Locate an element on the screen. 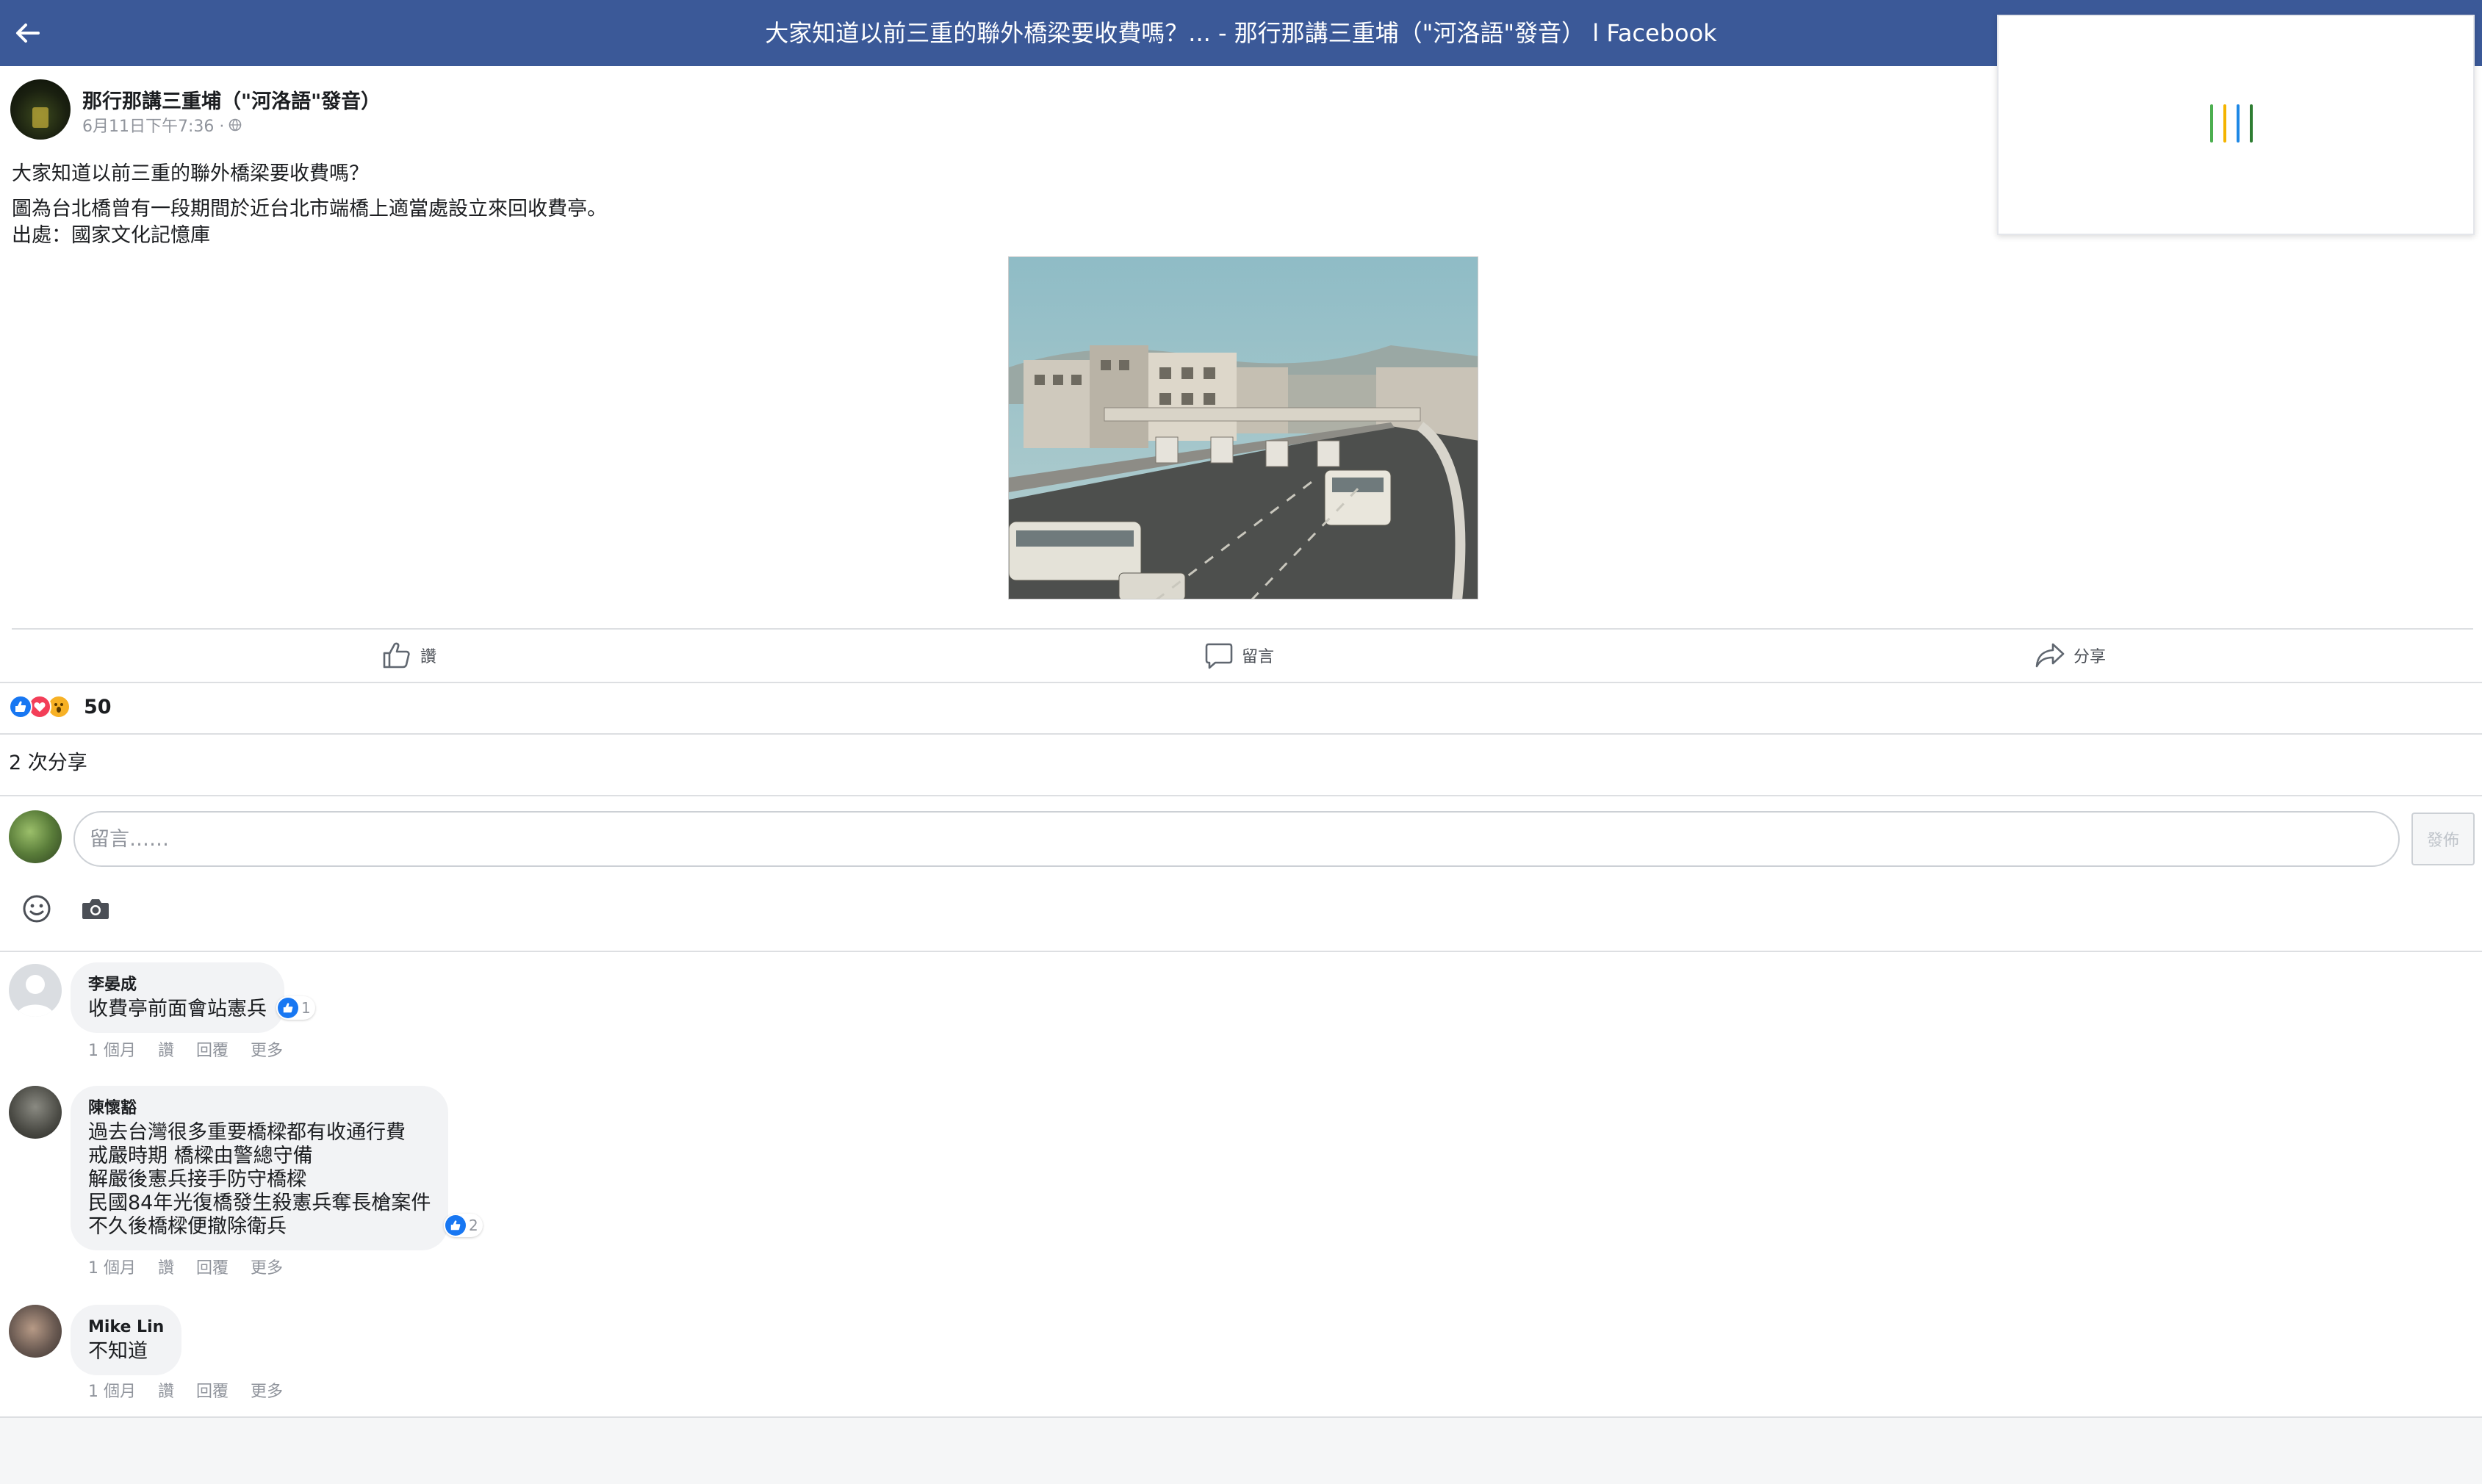 This screenshot has width=2482, height=1484. globe-icon is located at coordinates (236, 125).